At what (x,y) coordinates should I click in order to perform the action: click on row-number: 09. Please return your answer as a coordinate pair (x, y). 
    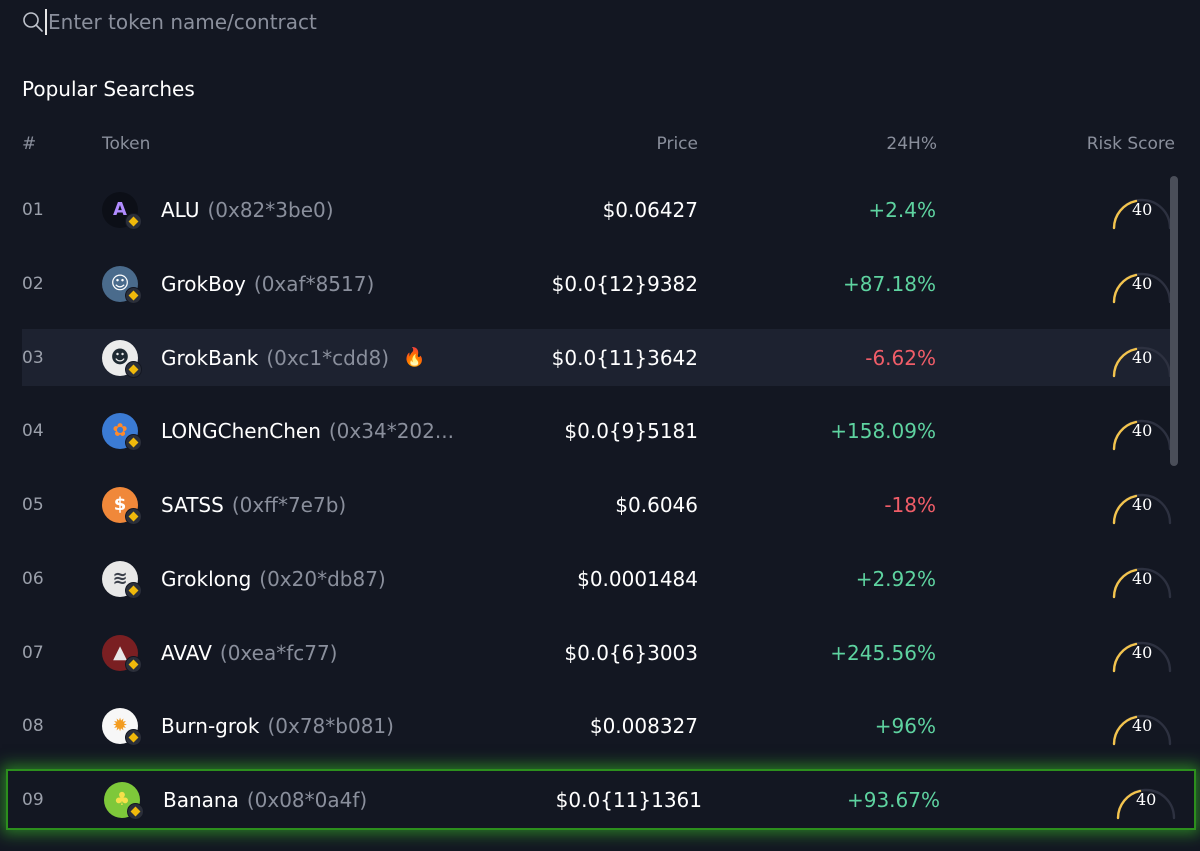
    Looking at the image, I should click on (33, 799).